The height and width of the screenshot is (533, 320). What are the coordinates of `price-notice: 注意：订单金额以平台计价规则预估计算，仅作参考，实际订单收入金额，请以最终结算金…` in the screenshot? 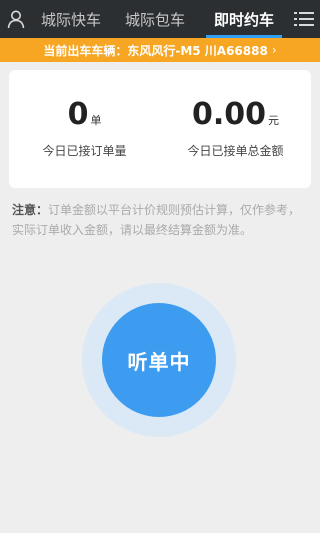 It's located at (161, 220).